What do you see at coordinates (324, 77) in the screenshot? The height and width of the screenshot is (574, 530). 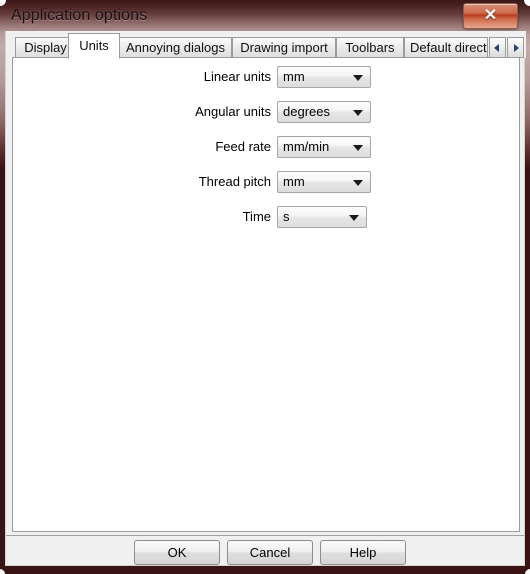 I see `linear-units-dropdown: mm` at bounding box center [324, 77].